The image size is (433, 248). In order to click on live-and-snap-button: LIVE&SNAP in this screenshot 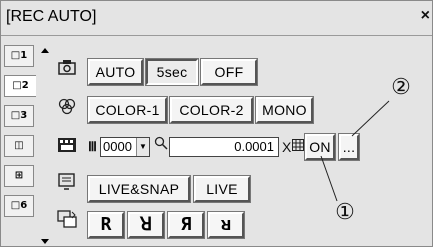, I will do `click(139, 189)`.